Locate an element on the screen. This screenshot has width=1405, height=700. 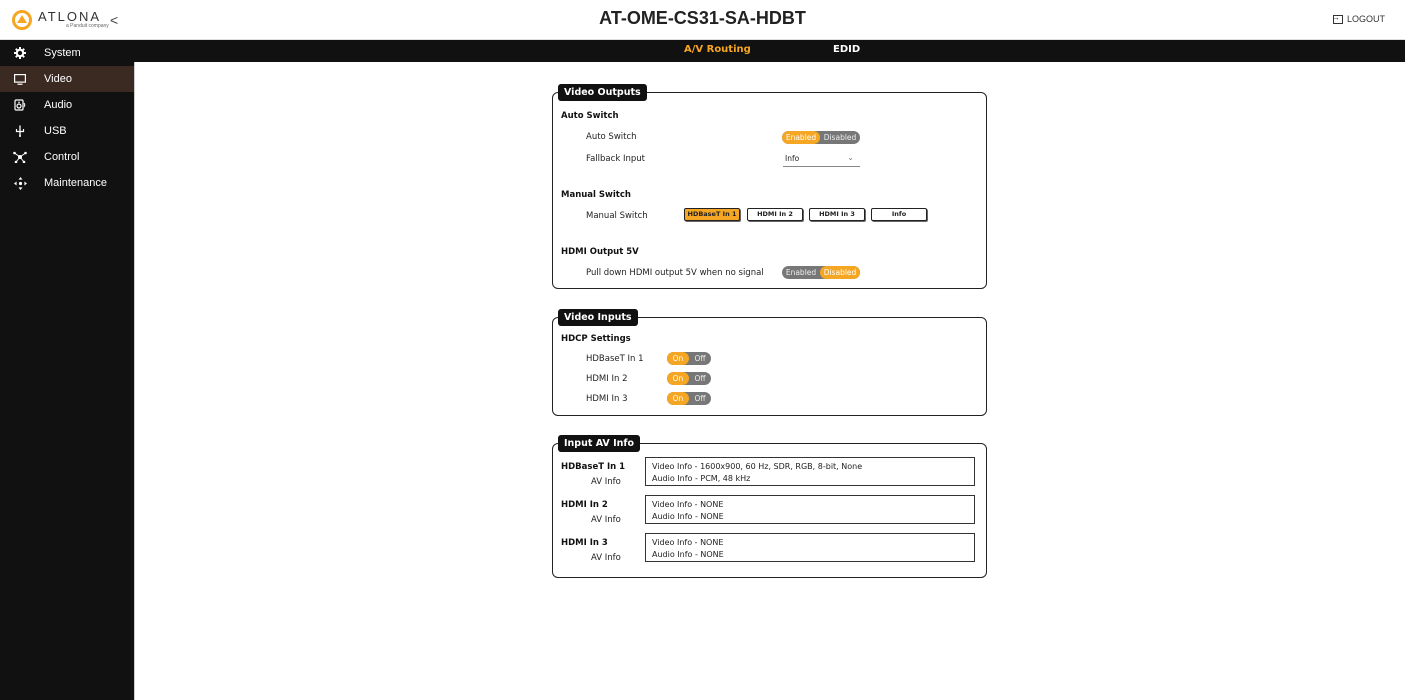
sidebar-item-system: System is located at coordinates (67, 53).